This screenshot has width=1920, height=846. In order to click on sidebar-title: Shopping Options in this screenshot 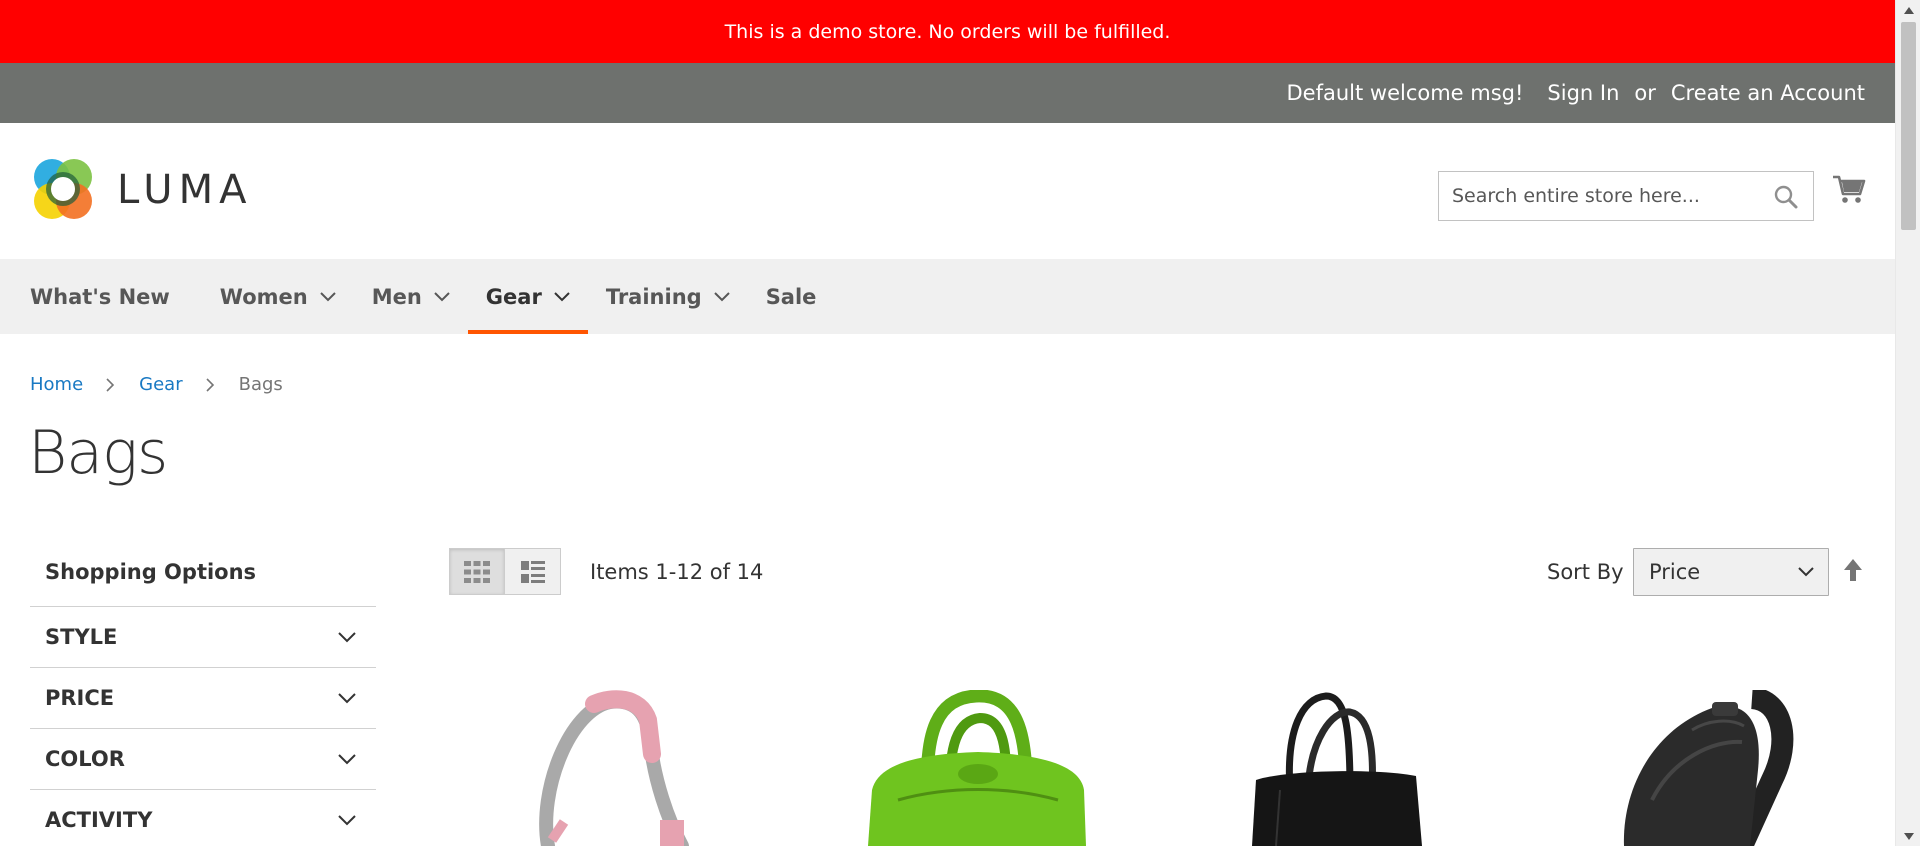, I will do `click(151, 572)`.